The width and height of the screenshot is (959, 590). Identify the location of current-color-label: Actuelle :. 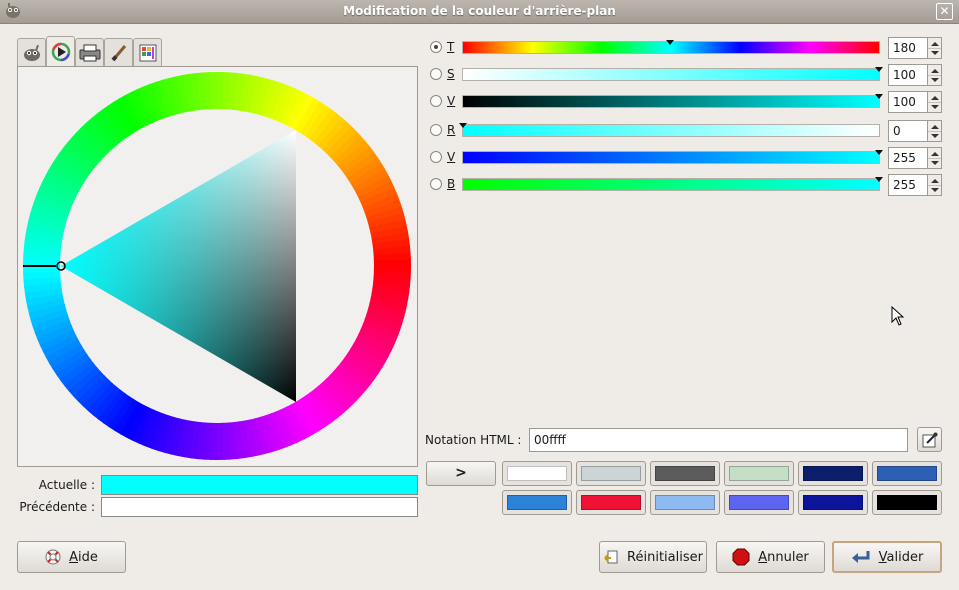
(66, 485).